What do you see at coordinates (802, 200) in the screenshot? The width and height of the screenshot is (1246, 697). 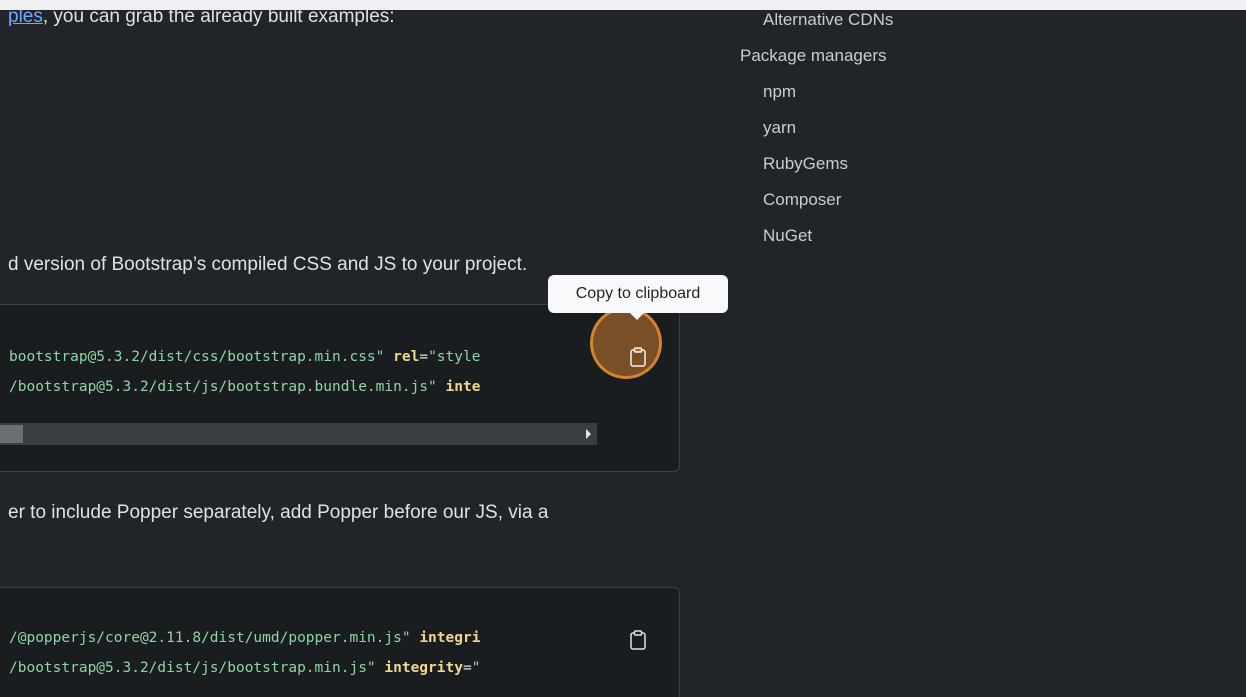 I see `toc-composer: Composer` at bounding box center [802, 200].